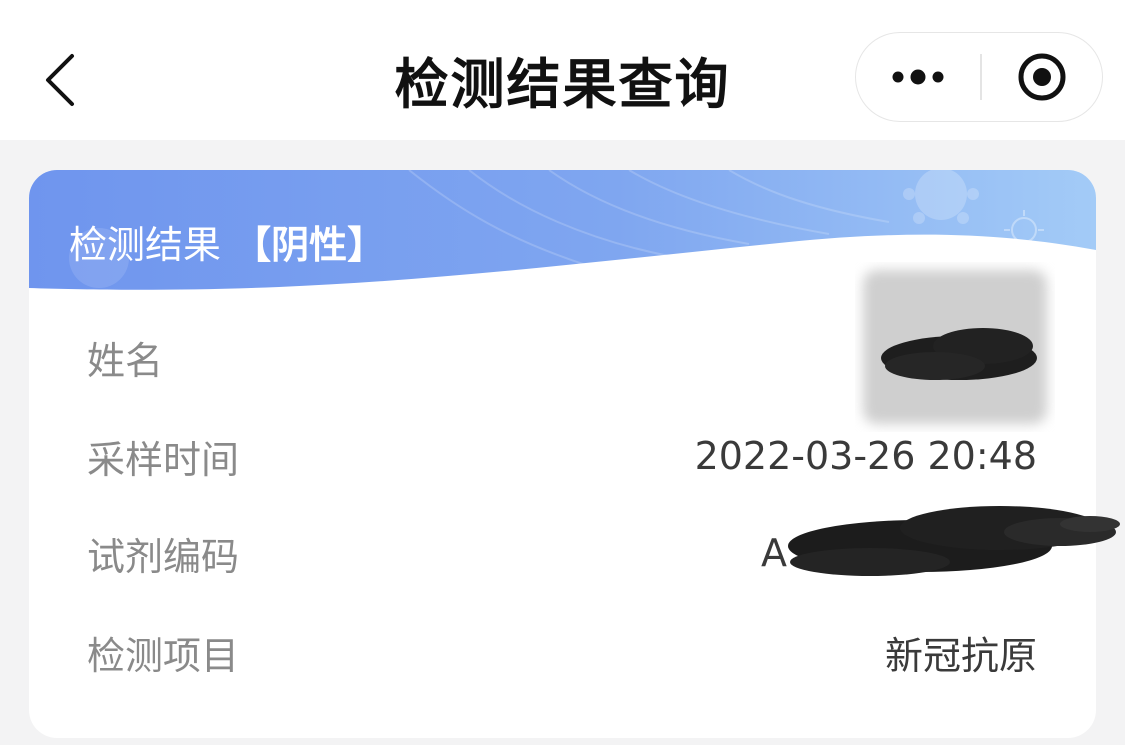 This screenshot has height=745, width=1125. What do you see at coordinates (562, 652) in the screenshot?
I see `info-row-test-item: 检测项目 新冠抗原` at bounding box center [562, 652].